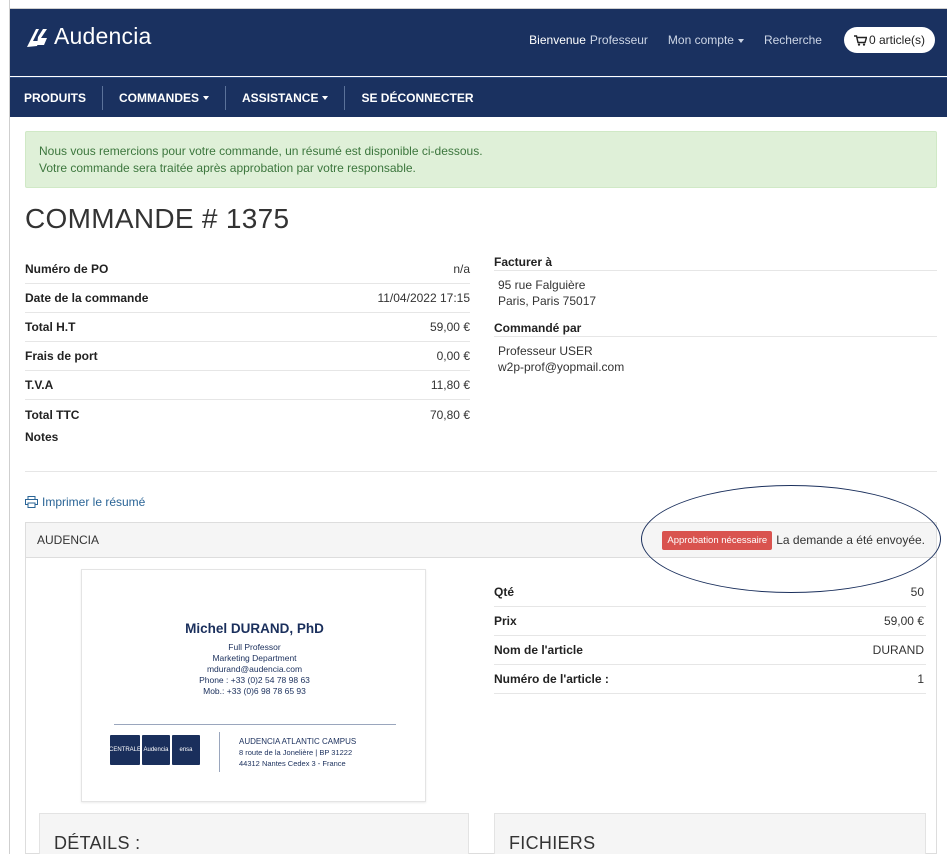 Image resolution: width=947 pixels, height=854 pixels. Describe the element at coordinates (920, 679) in the screenshot. I see `spec-value: 1` at that location.